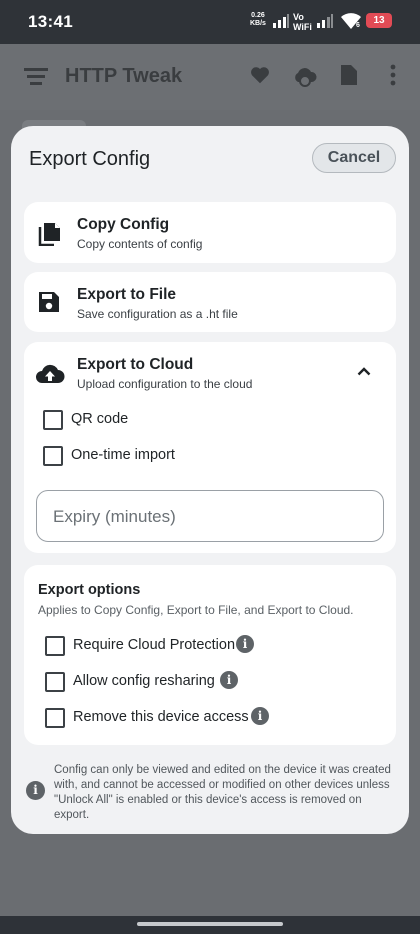  I want to click on export-file-title: Export to File, so click(127, 294).